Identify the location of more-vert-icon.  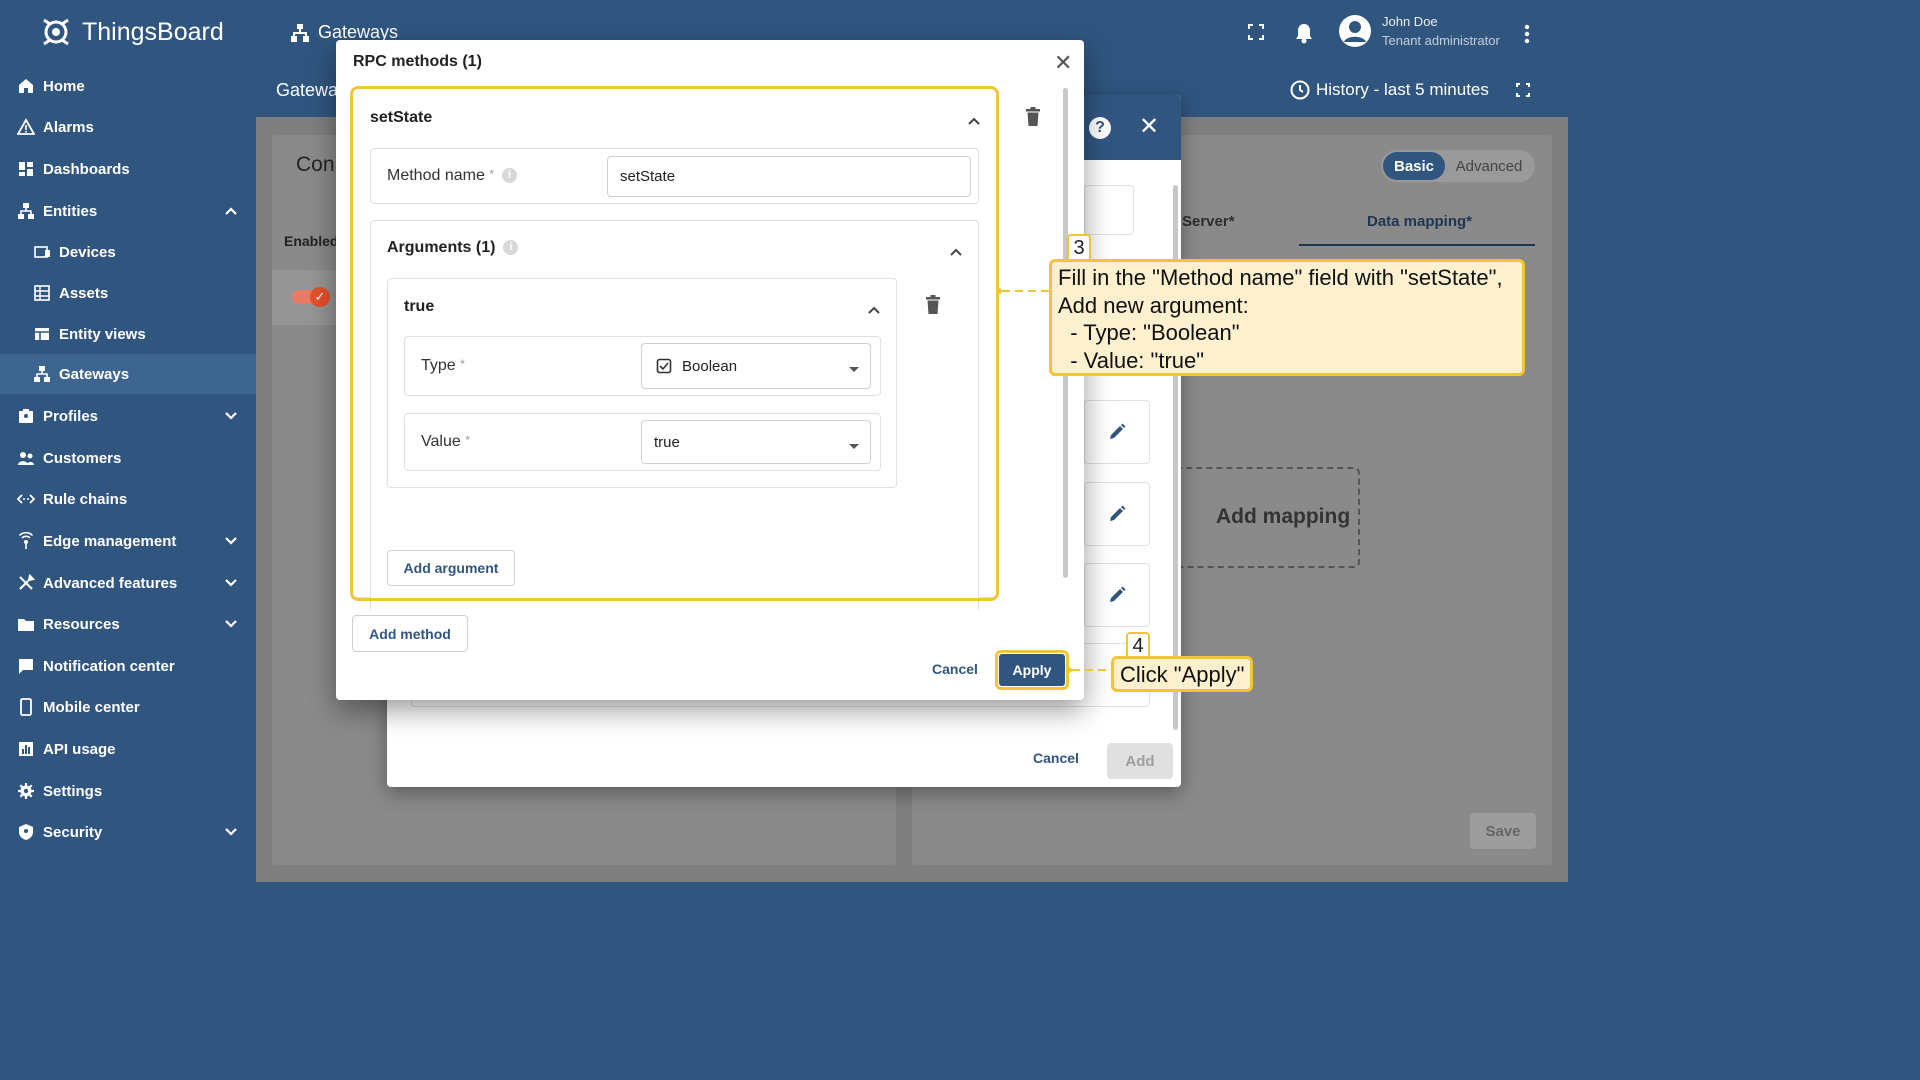
(1527, 36).